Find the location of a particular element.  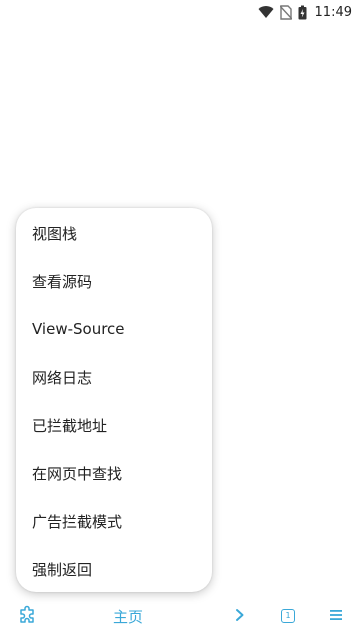

extensions-button is located at coordinates (28, 616).